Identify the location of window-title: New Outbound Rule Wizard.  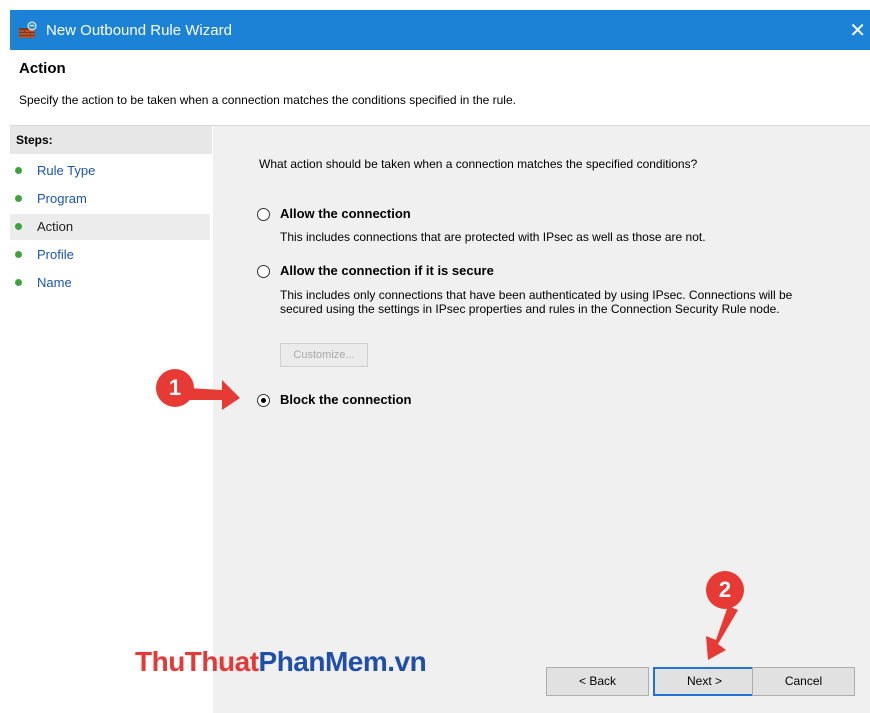
(139, 30).